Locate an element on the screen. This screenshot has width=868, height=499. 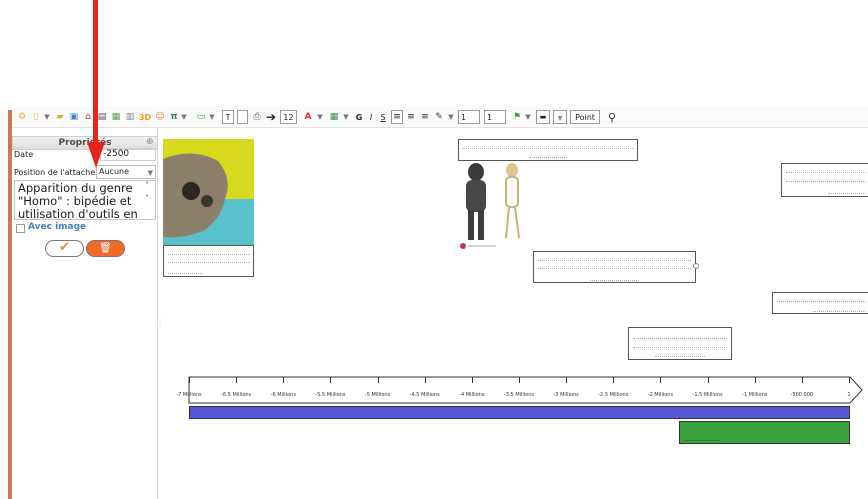
timeline-tick-label: -3 Millions is located at coordinates (566, 395).